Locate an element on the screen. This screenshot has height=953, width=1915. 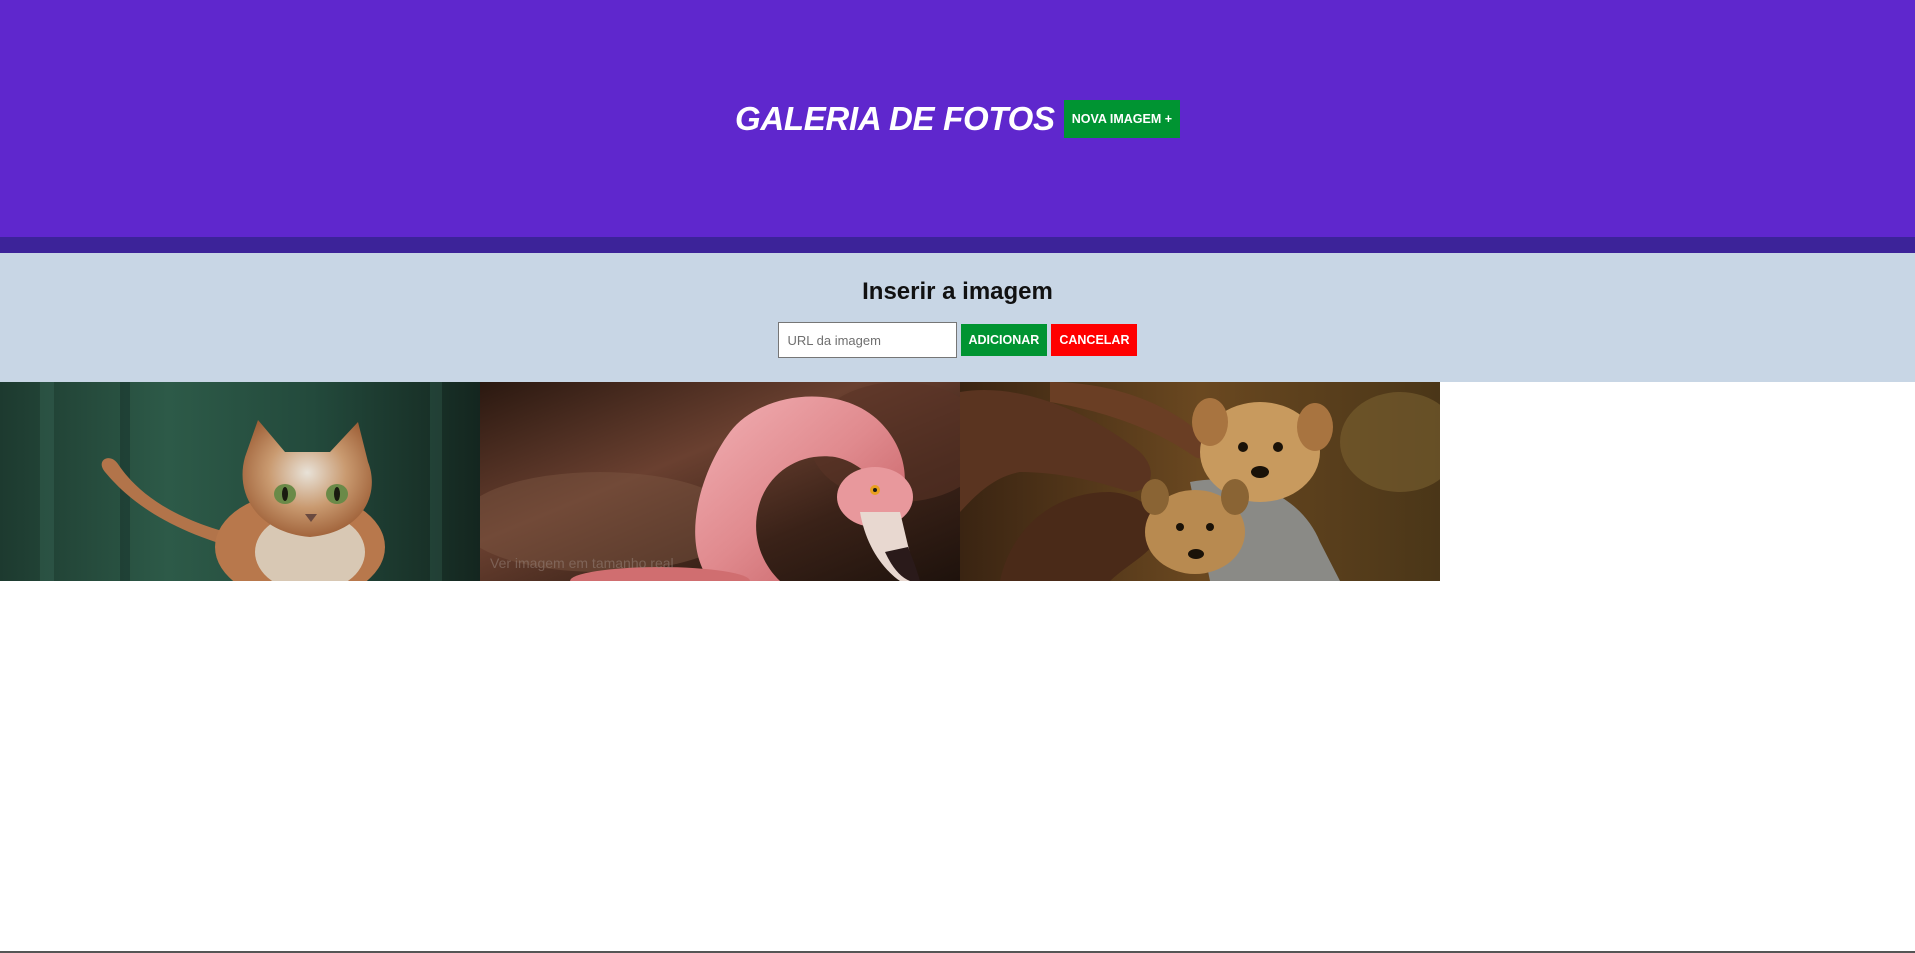
image-url-input is located at coordinates (867, 340).